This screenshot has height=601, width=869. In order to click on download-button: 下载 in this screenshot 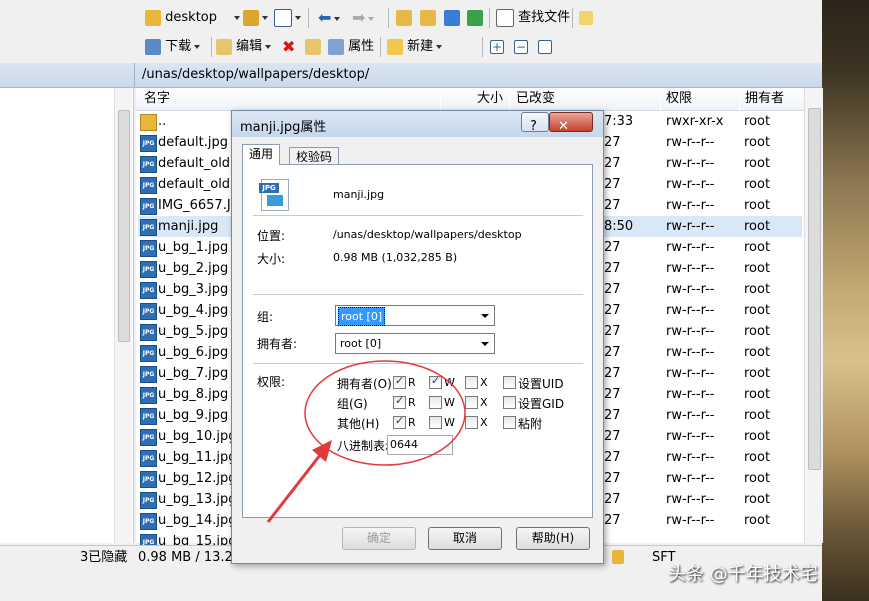, I will do `click(173, 47)`.